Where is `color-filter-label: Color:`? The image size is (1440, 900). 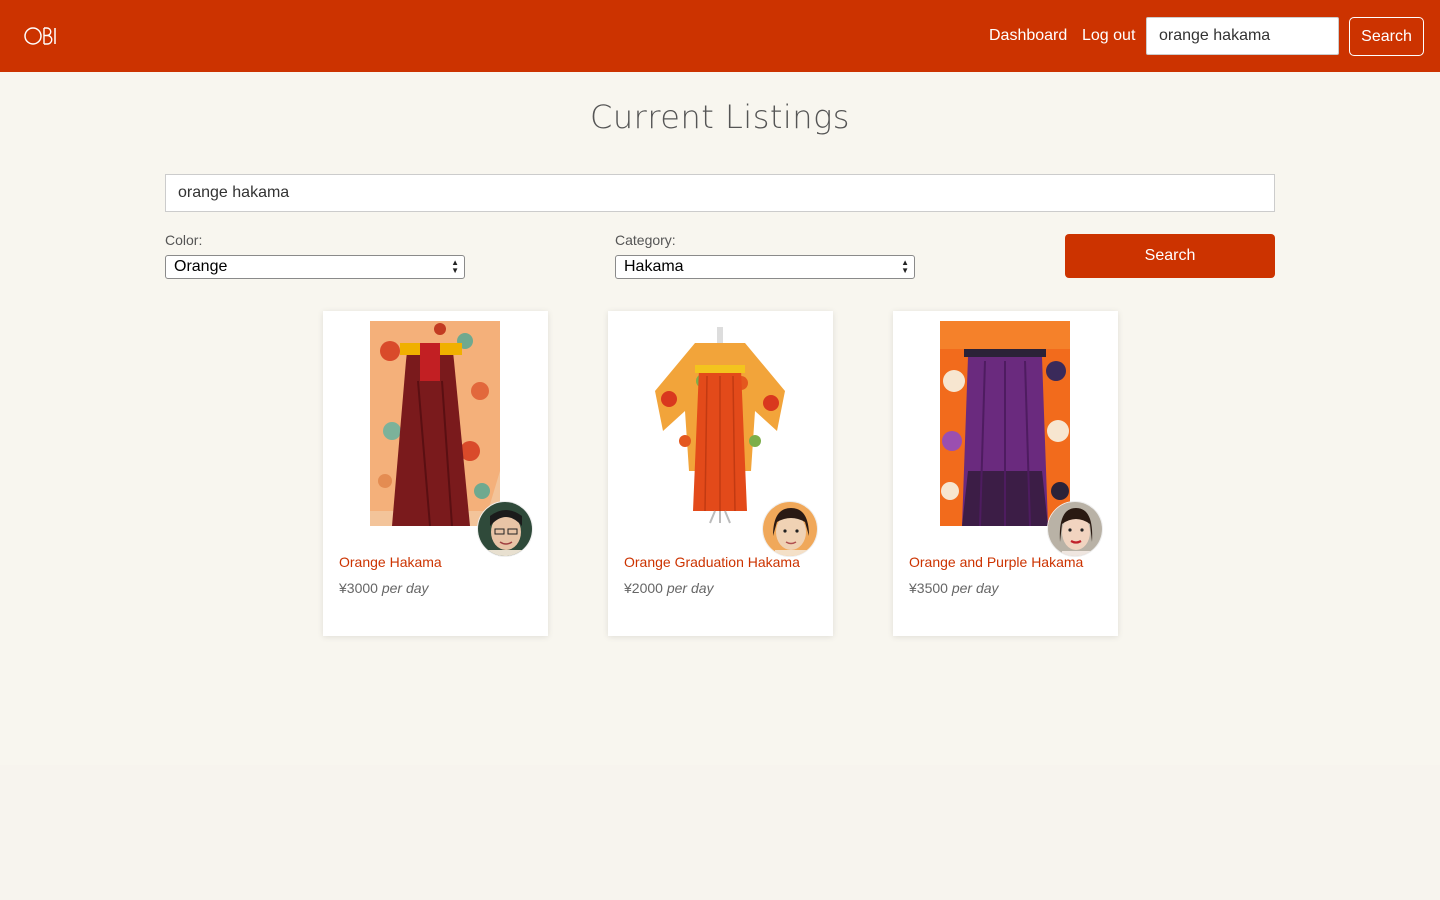
color-filter-label: Color: is located at coordinates (184, 240).